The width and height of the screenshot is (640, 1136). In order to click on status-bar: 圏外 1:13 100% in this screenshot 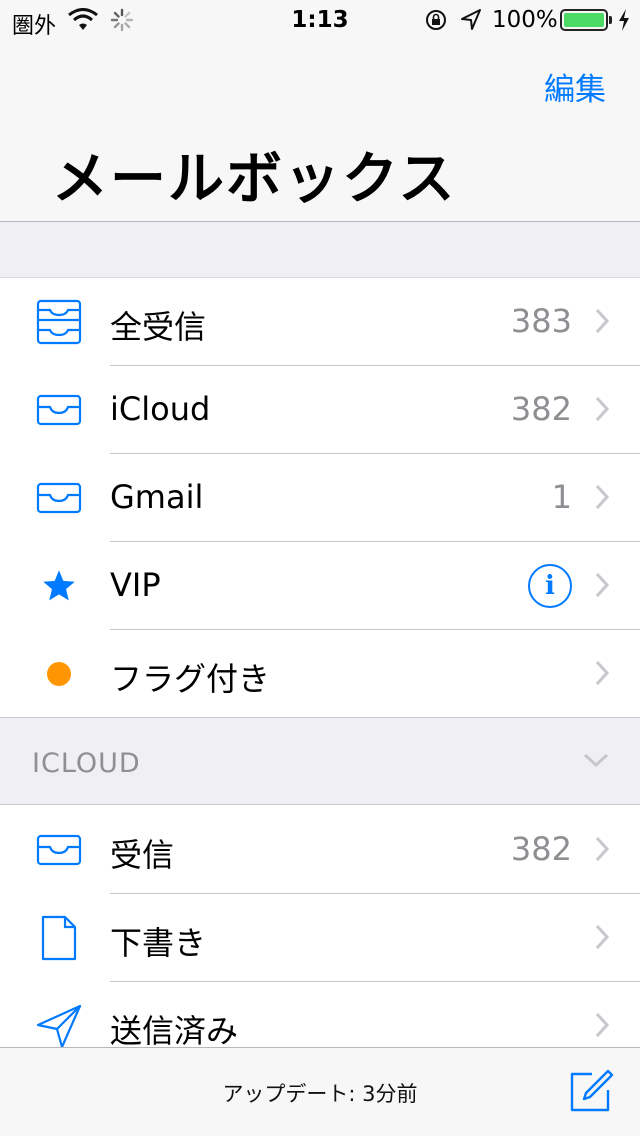, I will do `click(320, 20)`.